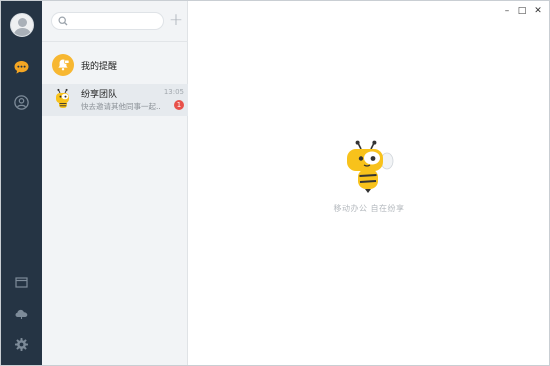 The image size is (550, 366). I want to click on cloud-icon, so click(21, 313).